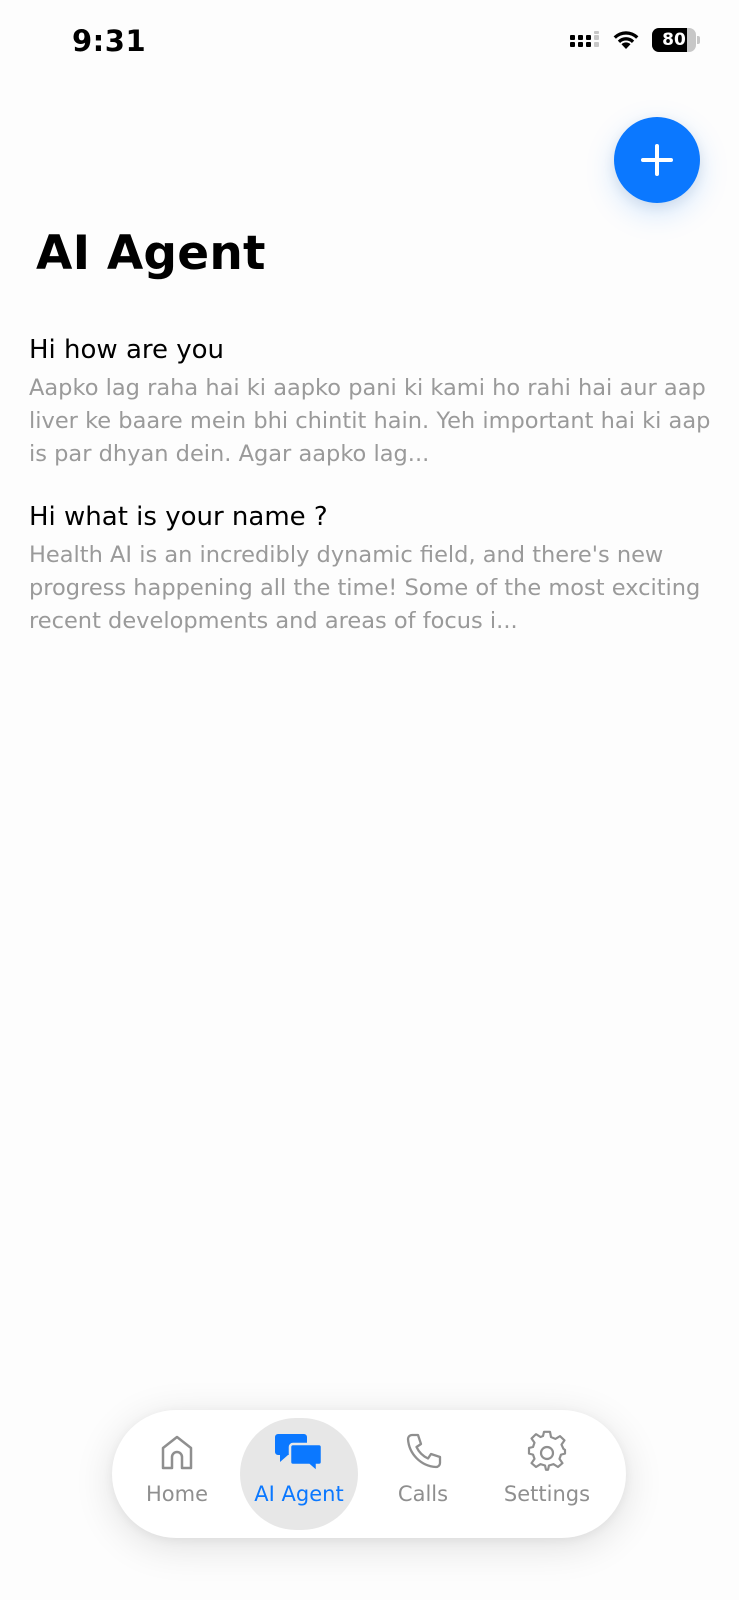  I want to click on nav-label-home: Home, so click(176, 1494).